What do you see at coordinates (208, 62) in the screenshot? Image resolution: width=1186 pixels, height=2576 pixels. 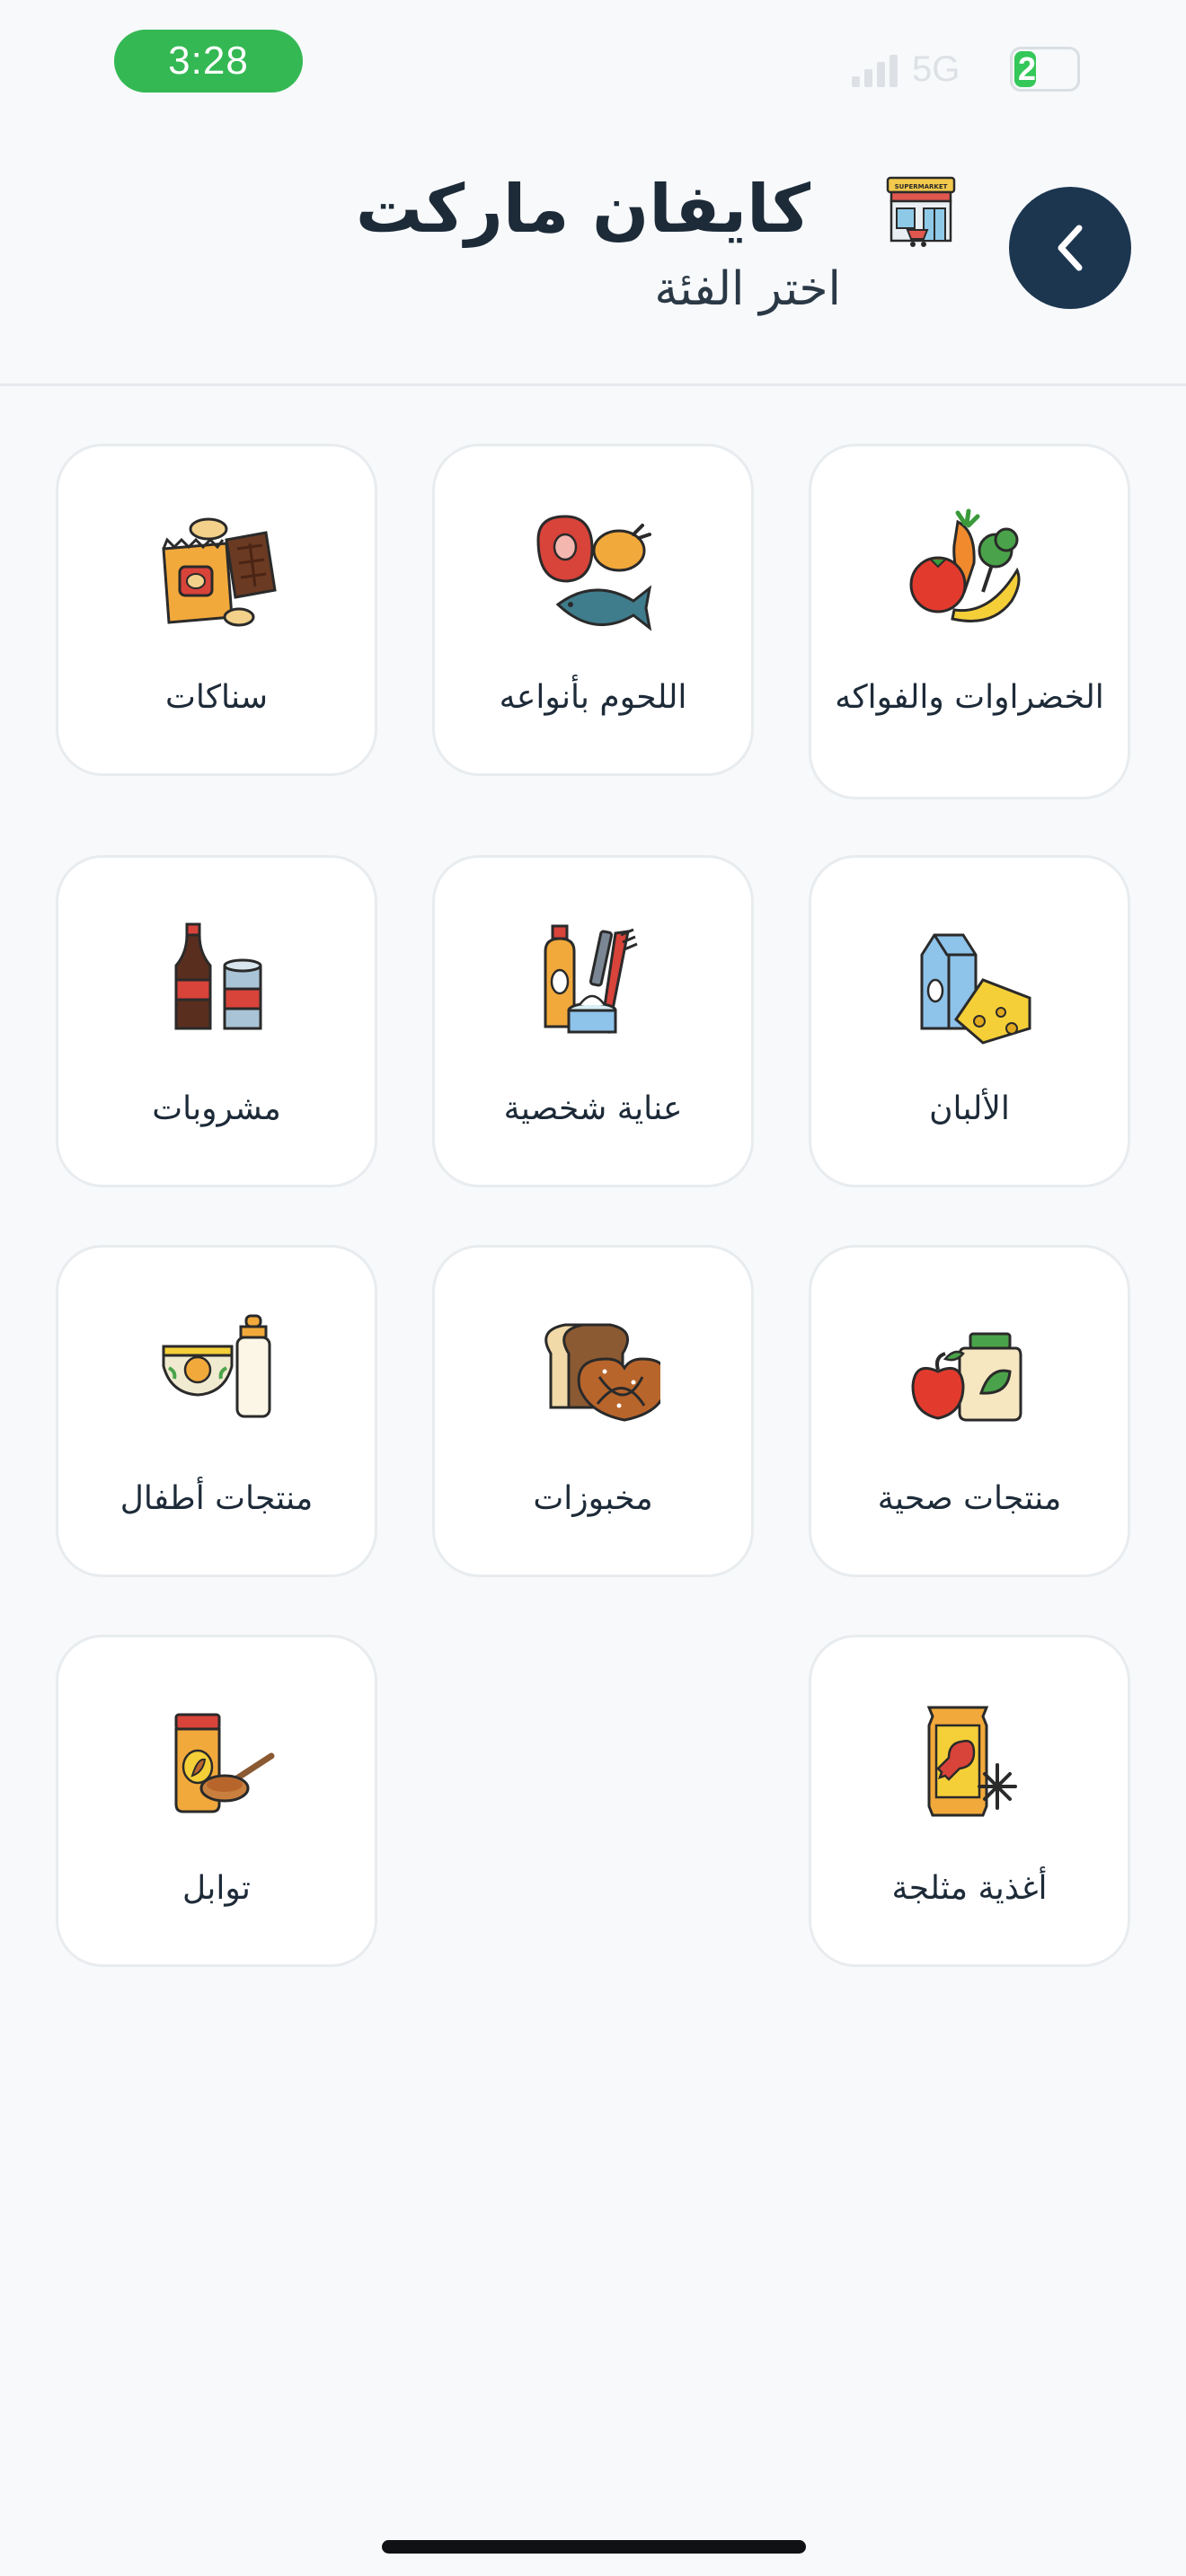 I see `status-time: 3:28` at bounding box center [208, 62].